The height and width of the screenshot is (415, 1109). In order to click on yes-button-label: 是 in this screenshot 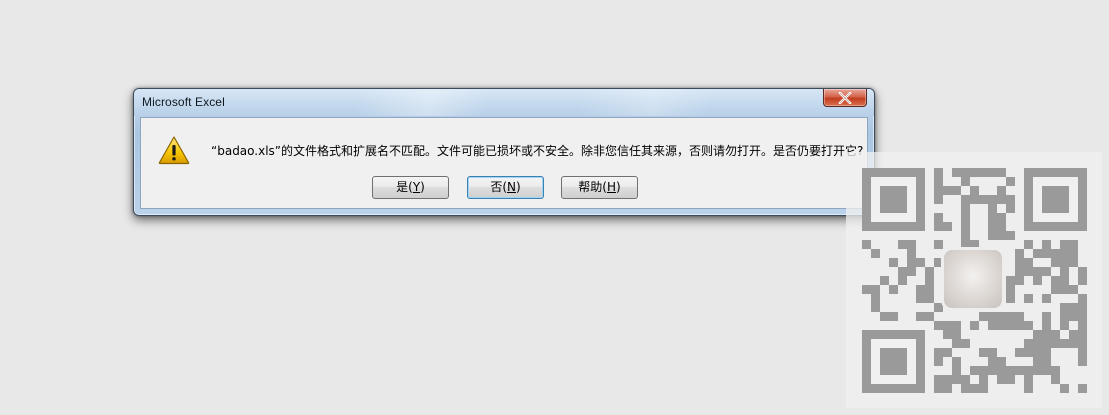, I will do `click(402, 187)`.